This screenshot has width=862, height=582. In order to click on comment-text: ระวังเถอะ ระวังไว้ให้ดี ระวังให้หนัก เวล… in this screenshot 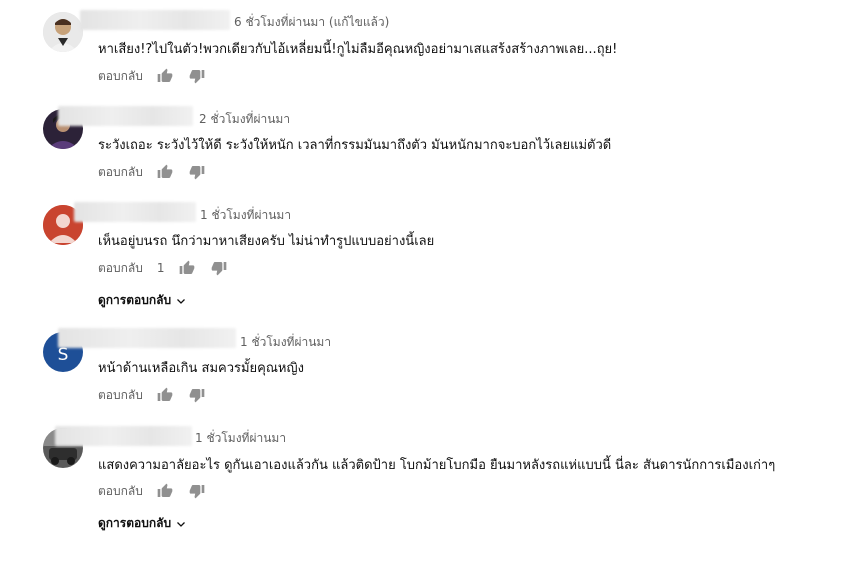, I will do `click(355, 145)`.